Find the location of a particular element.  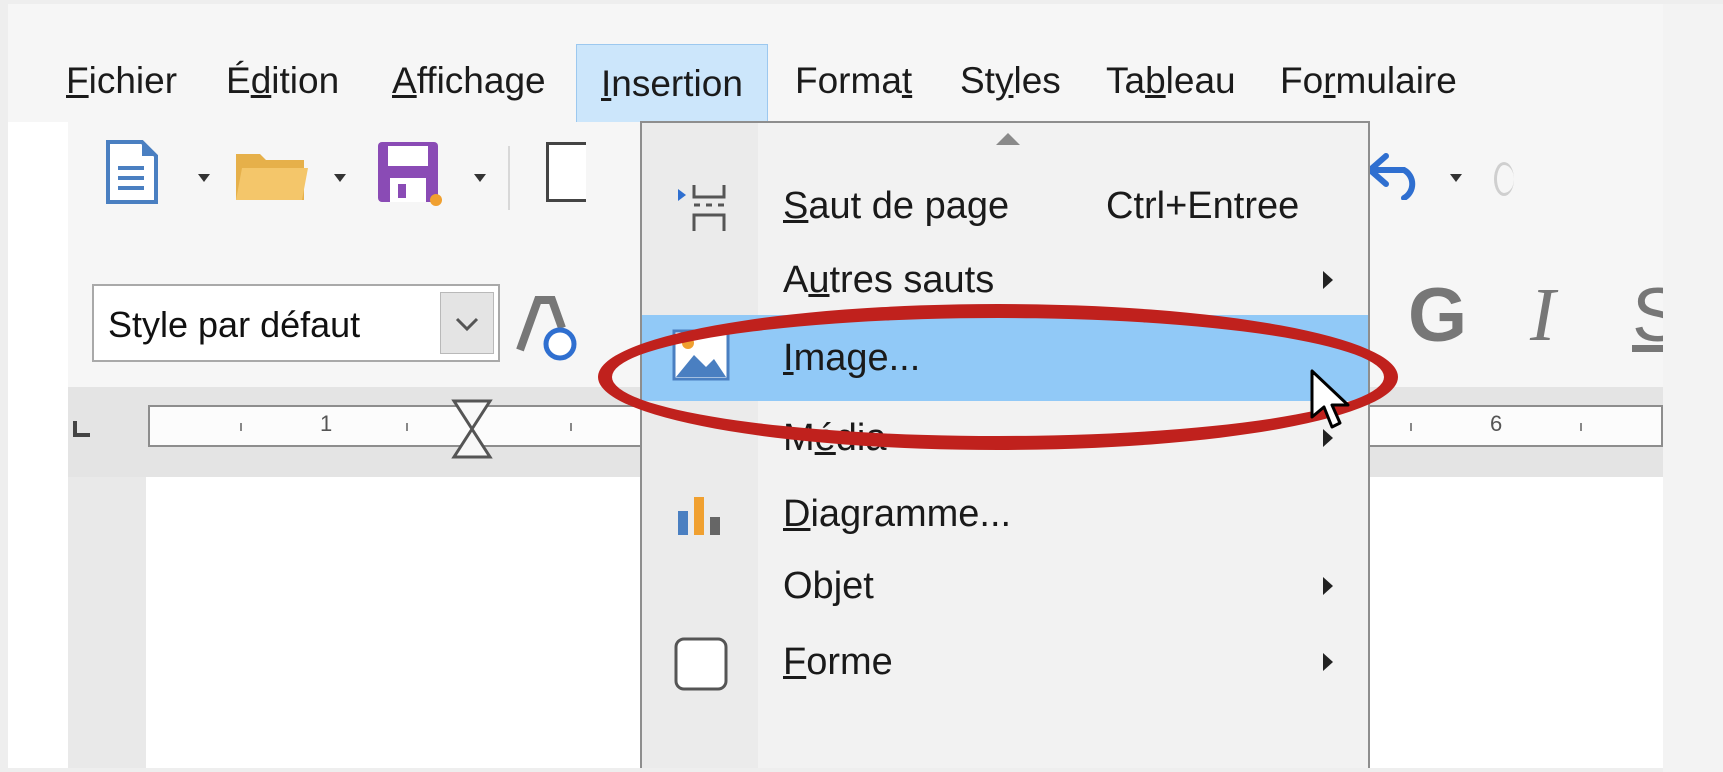

shape-icon is located at coordinates (701, 664).